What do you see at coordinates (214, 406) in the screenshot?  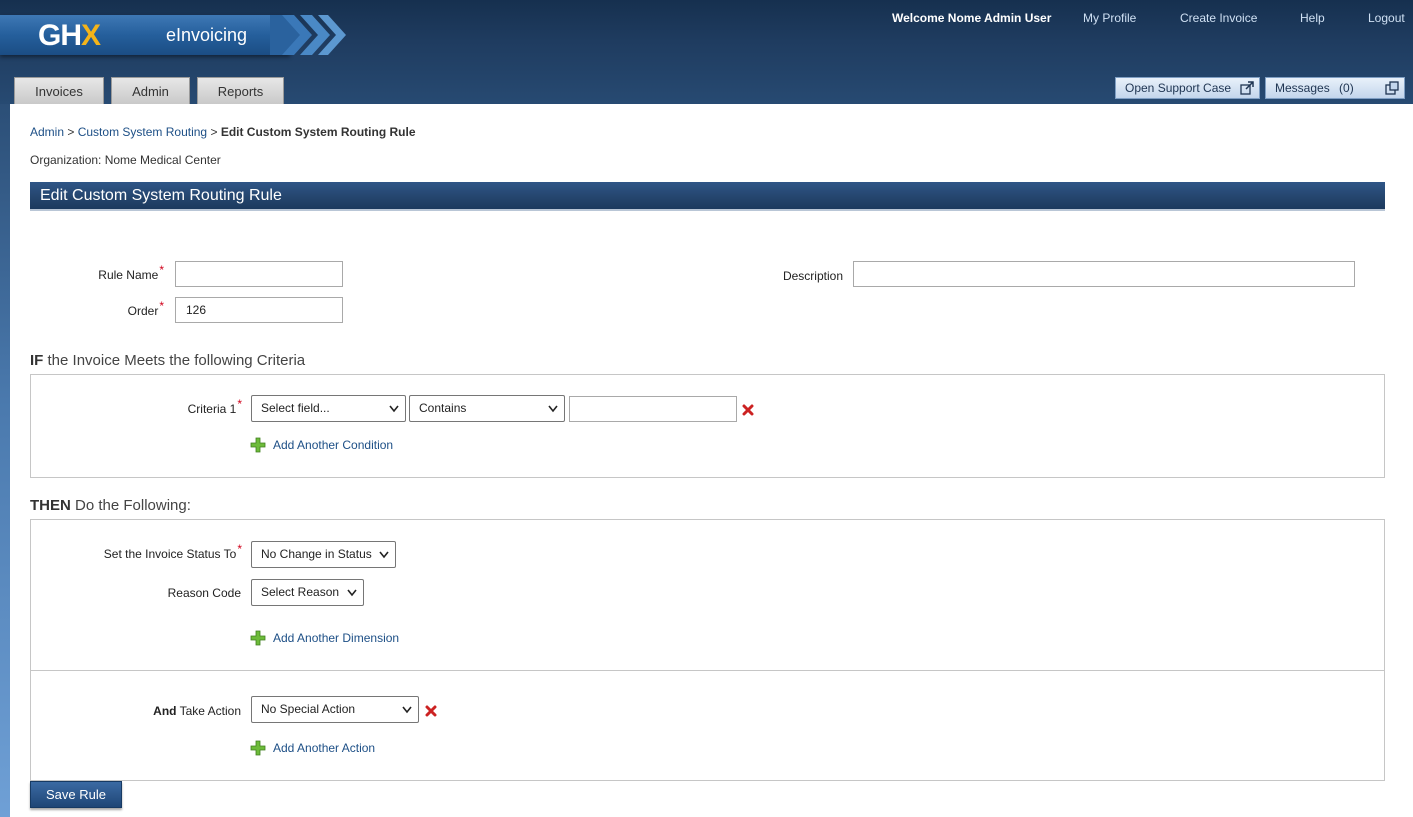 I see `criteria-1-label: Criteria 1*` at bounding box center [214, 406].